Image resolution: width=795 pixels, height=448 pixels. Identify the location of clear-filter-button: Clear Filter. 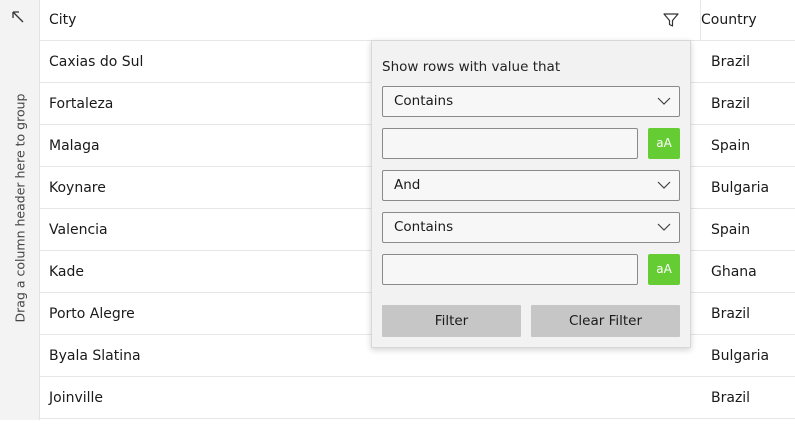
(605, 321).